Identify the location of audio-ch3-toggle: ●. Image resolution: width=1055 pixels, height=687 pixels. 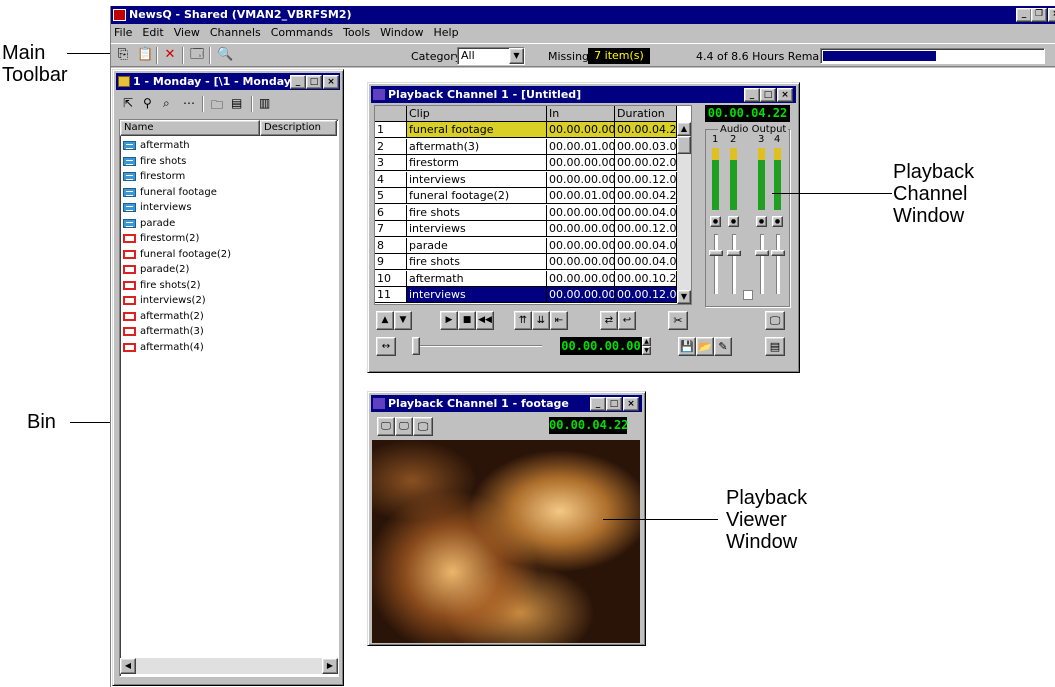
(761, 221).